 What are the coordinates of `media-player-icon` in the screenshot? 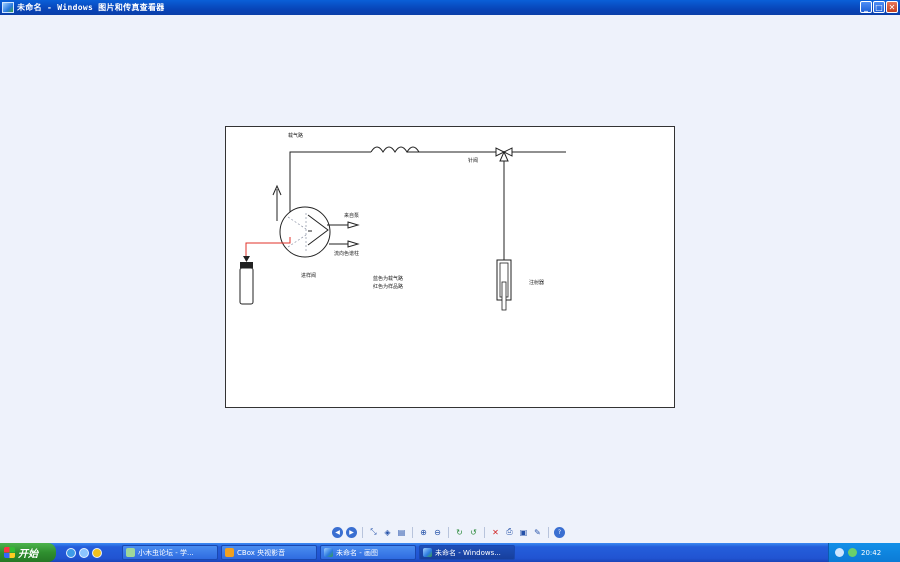 It's located at (97, 552).